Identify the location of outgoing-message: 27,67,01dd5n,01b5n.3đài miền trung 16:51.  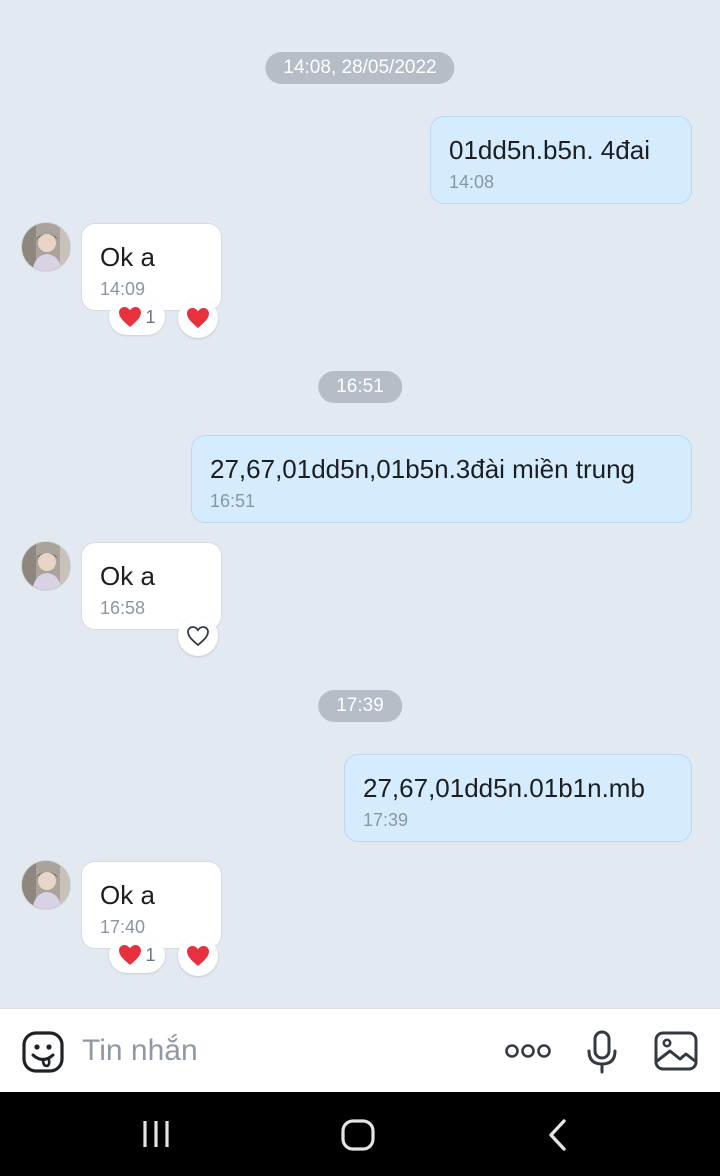
(441, 479).